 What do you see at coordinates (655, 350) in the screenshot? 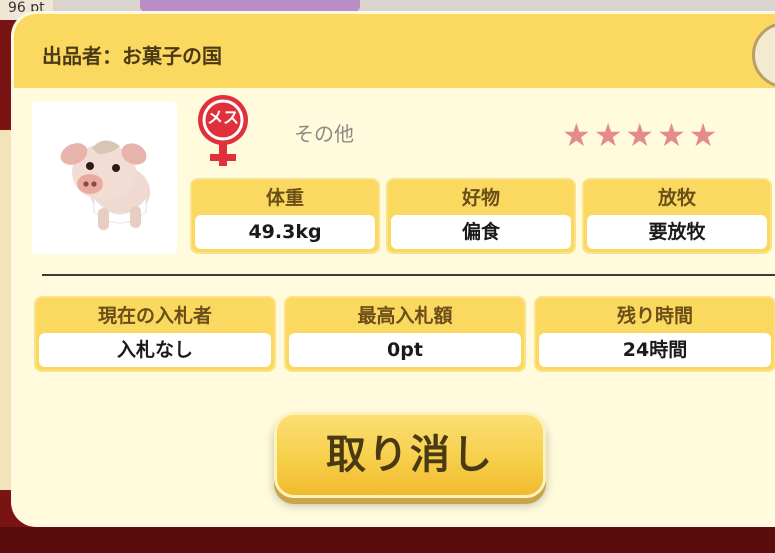
I see `stat-value: 24時間` at bounding box center [655, 350].